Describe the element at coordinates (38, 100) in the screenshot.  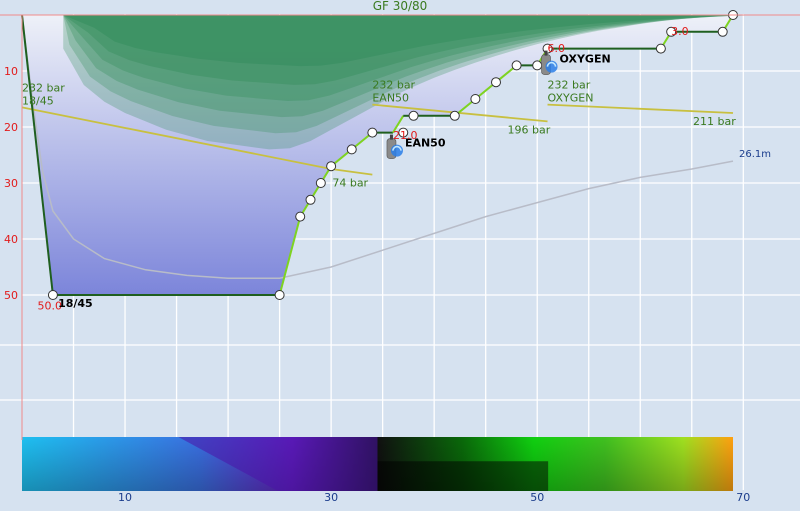
I see `gas-name-label: 18/45` at that location.